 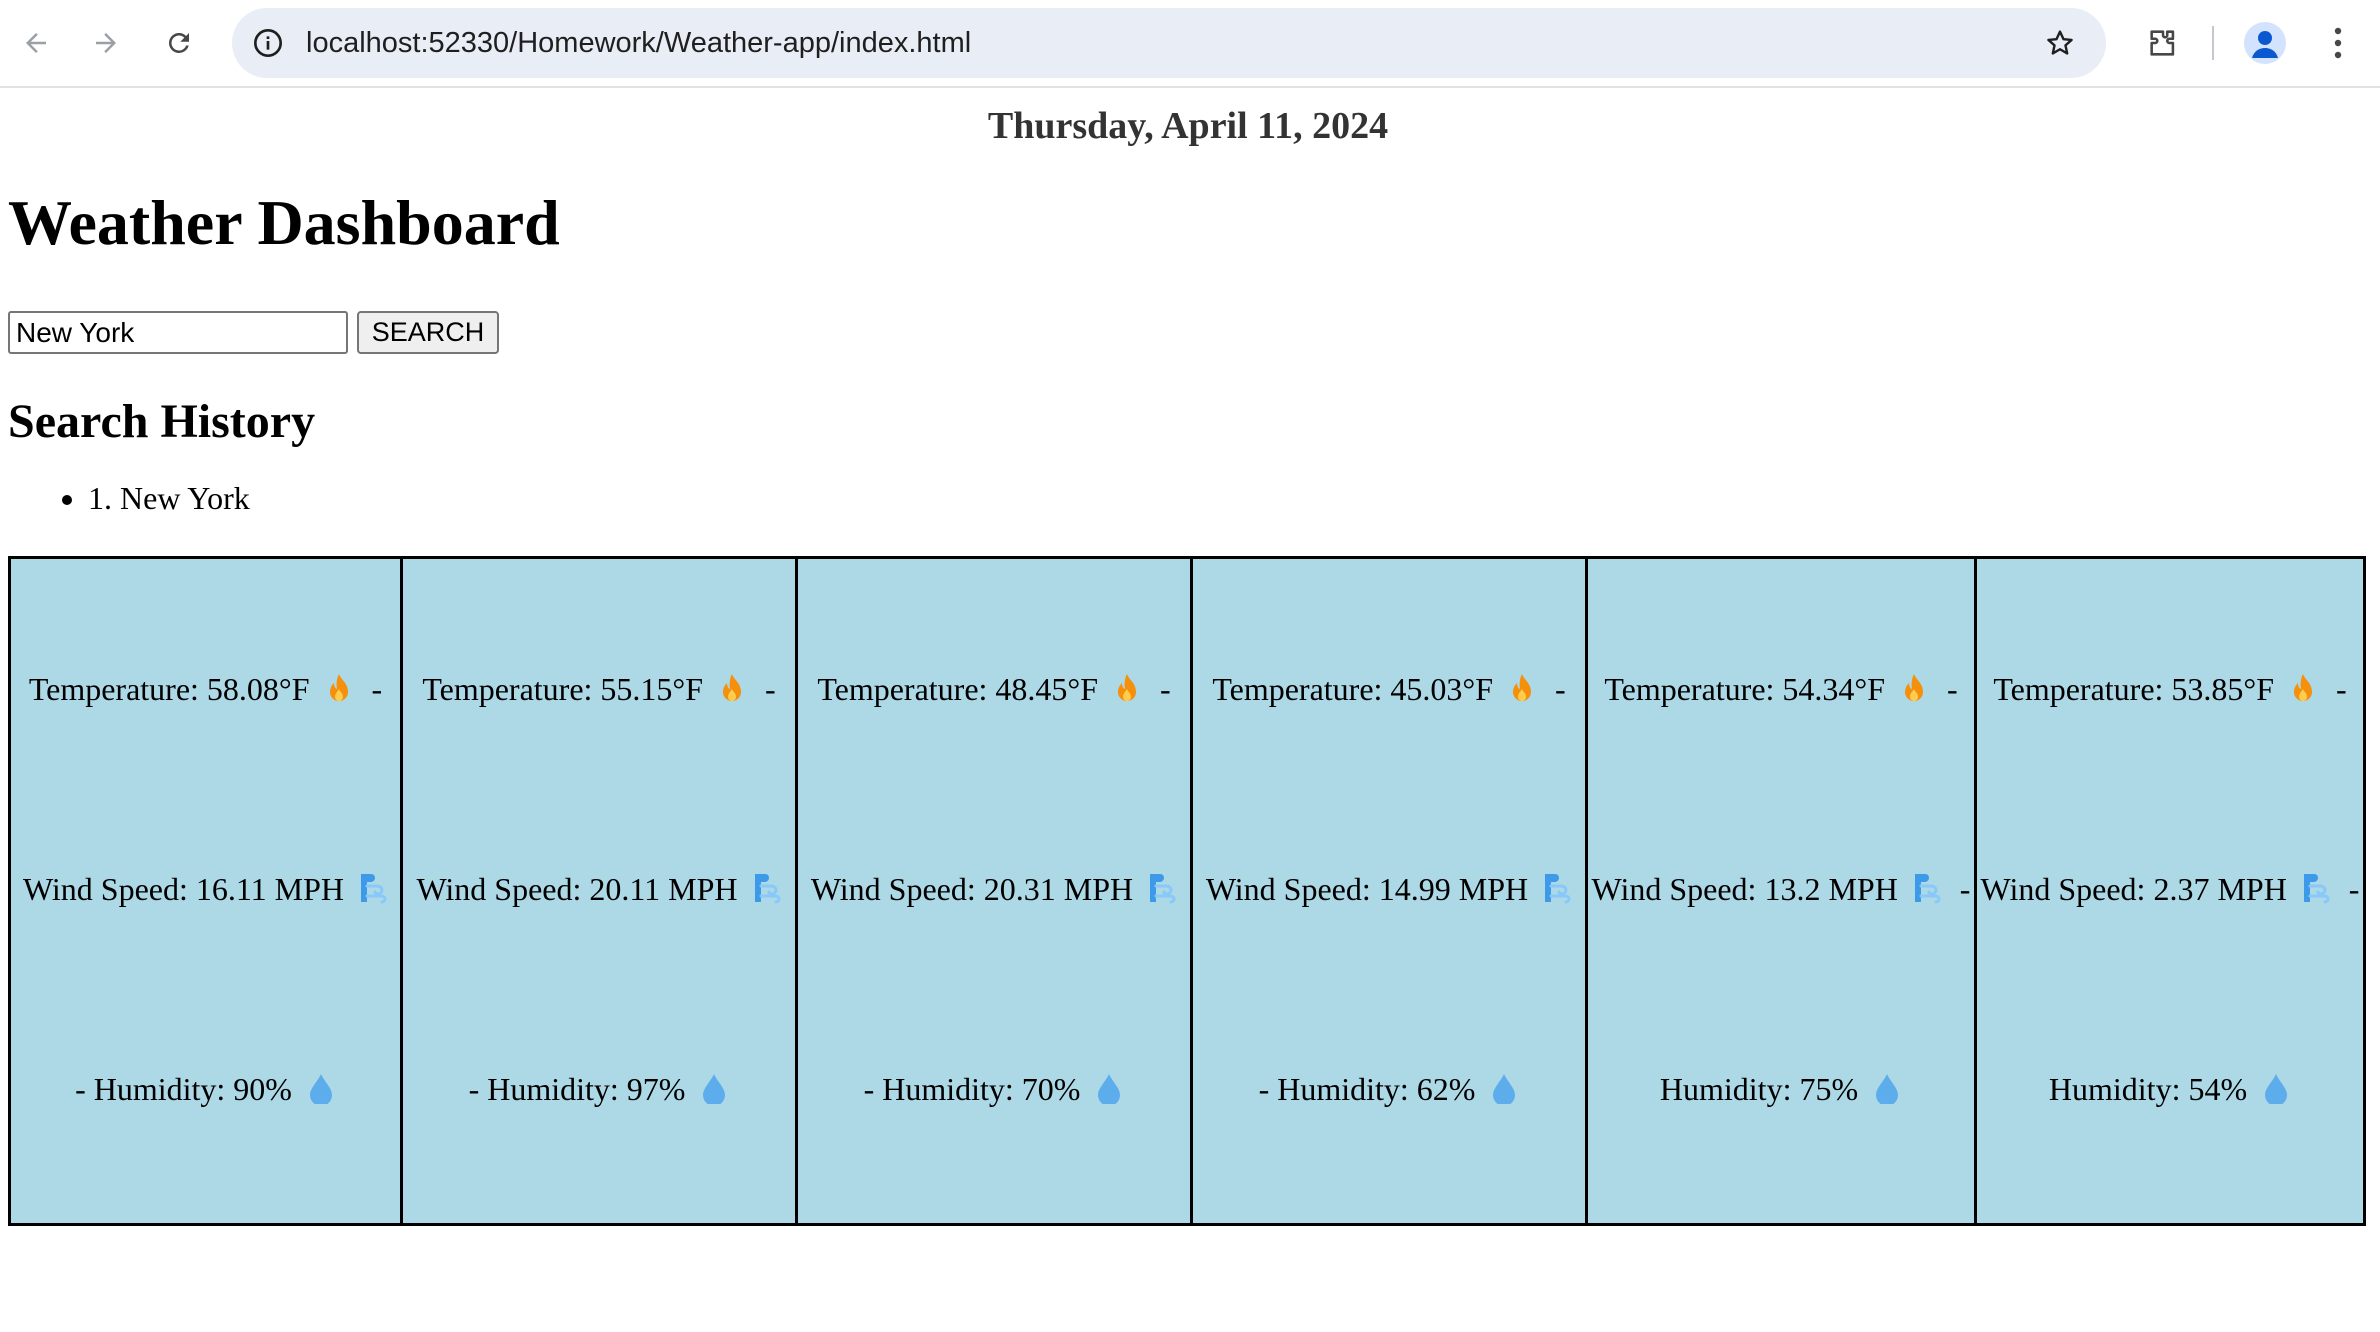 What do you see at coordinates (284, 222) in the screenshot?
I see `page-title: Weather Dashboard` at bounding box center [284, 222].